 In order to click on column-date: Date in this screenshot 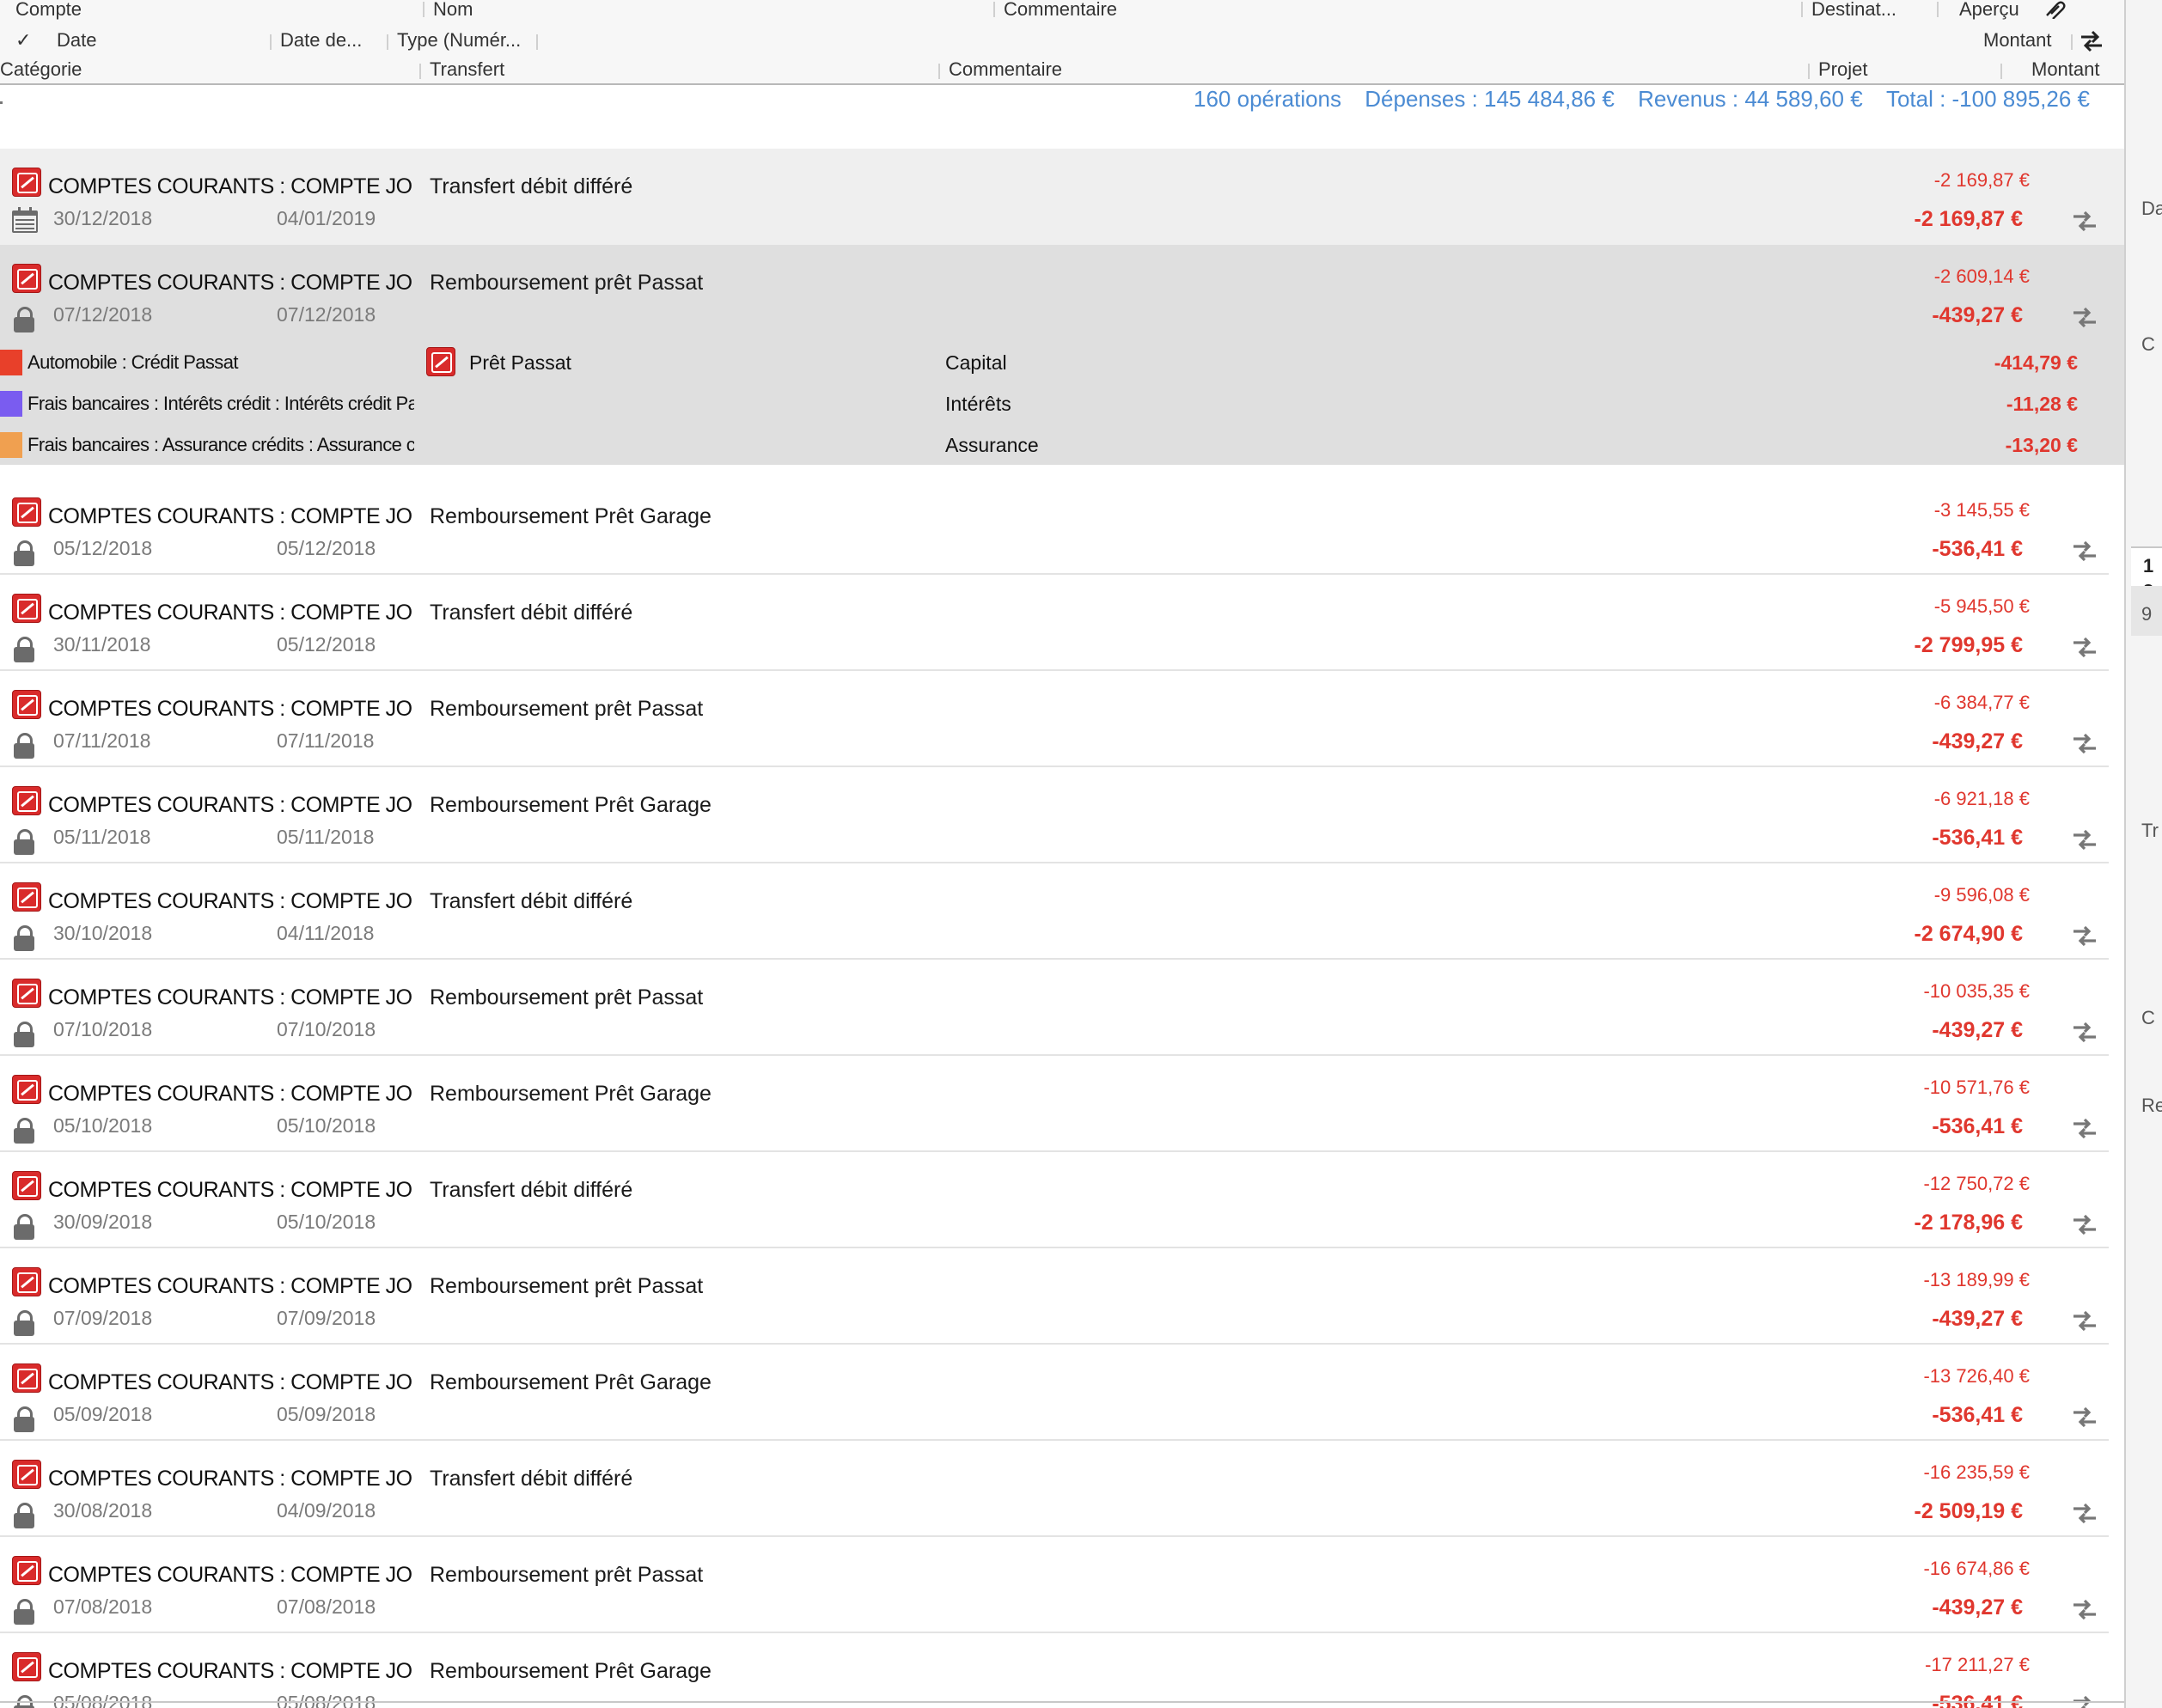, I will do `click(76, 46)`.